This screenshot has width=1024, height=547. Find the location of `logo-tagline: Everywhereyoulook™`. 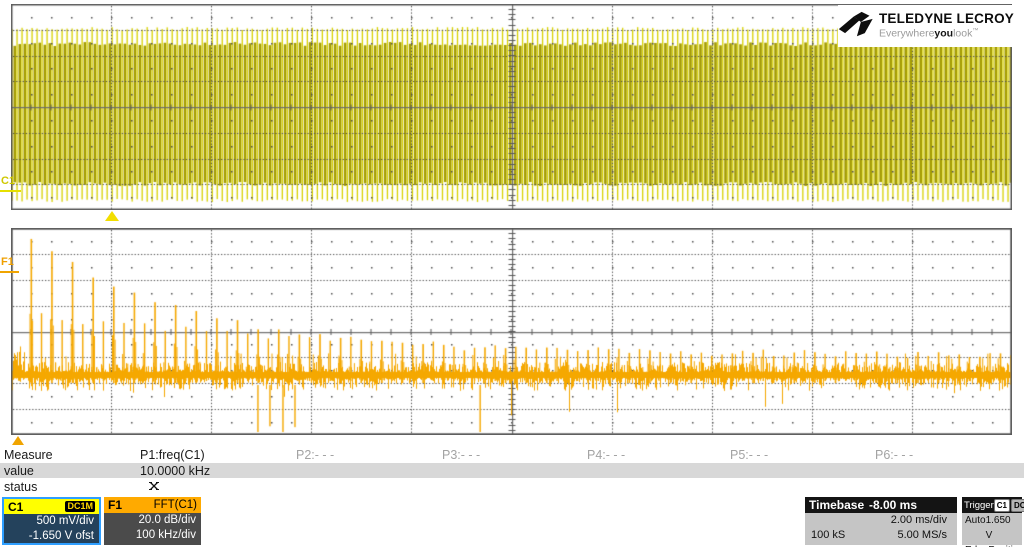

logo-tagline: Everywhereyoulook™ is located at coordinates (928, 33).